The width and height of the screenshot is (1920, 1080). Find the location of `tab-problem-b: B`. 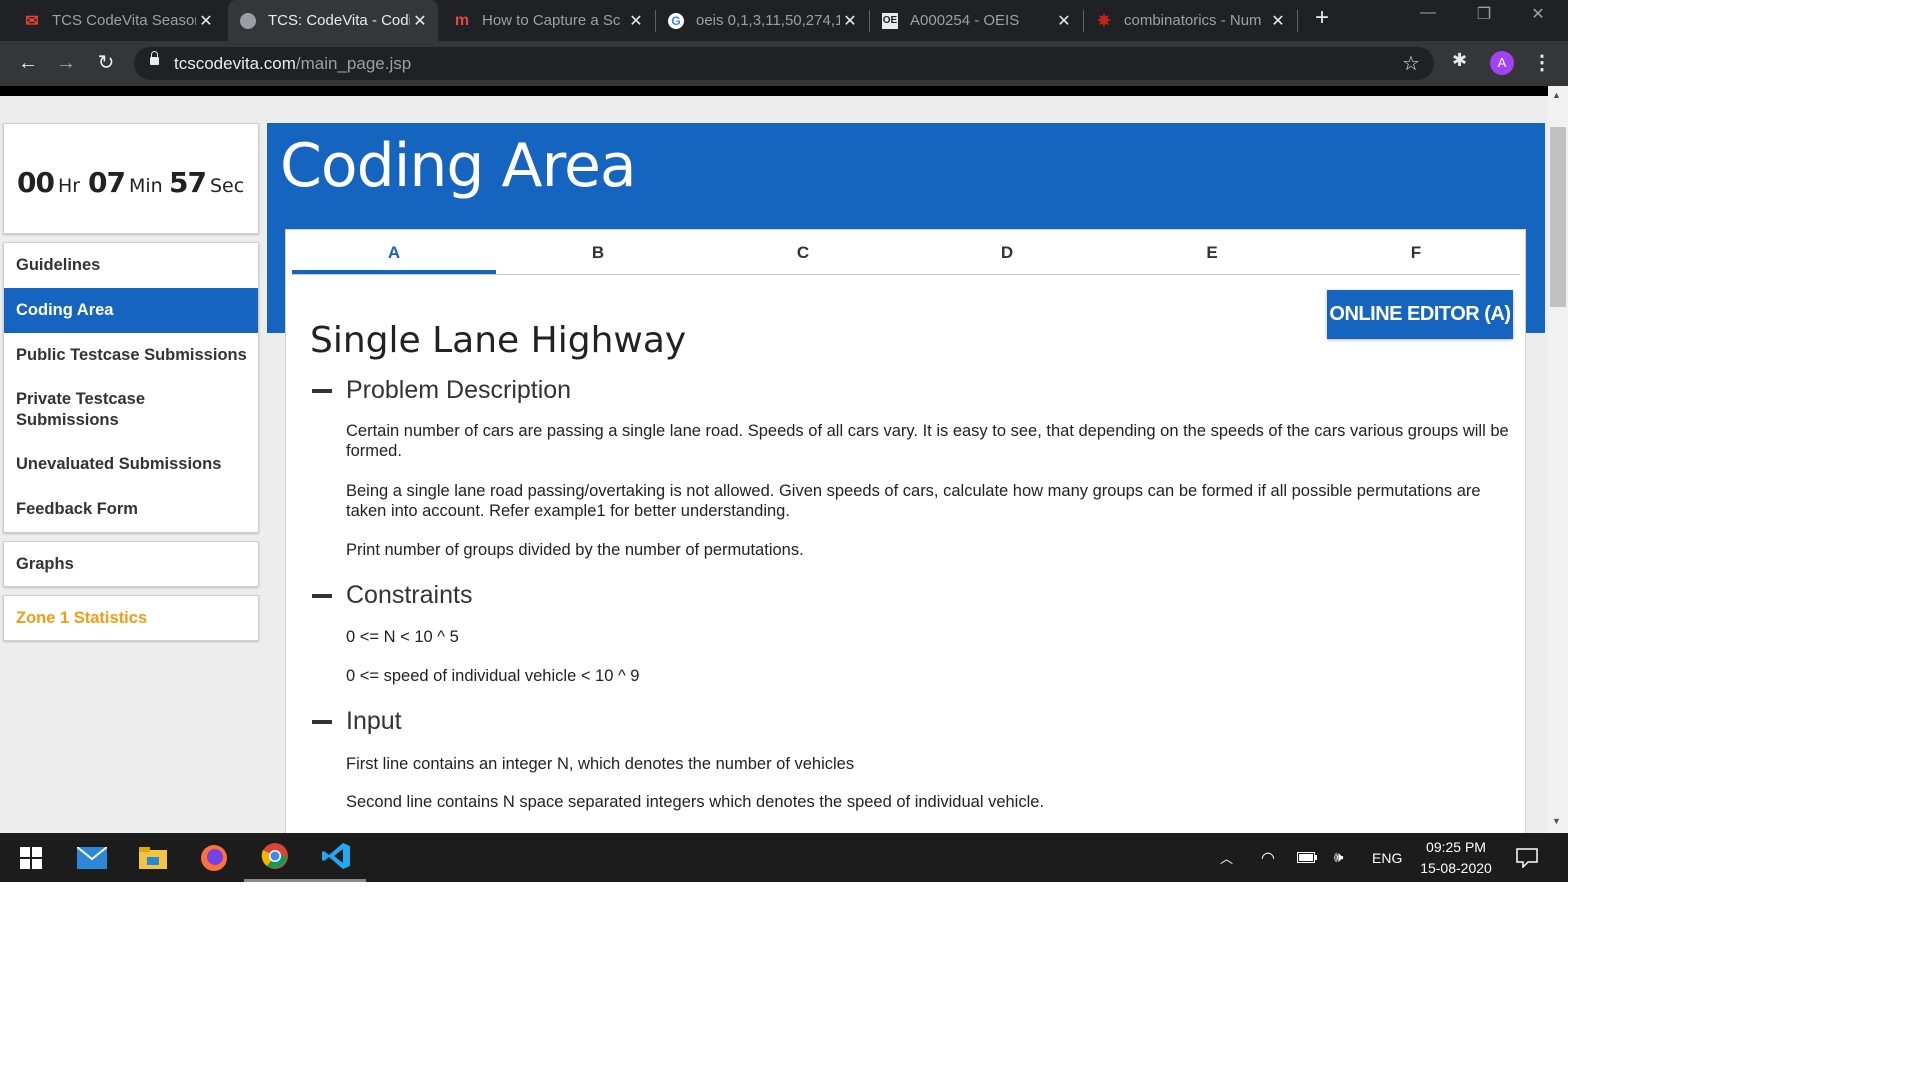

tab-problem-b: B is located at coordinates (598, 252).